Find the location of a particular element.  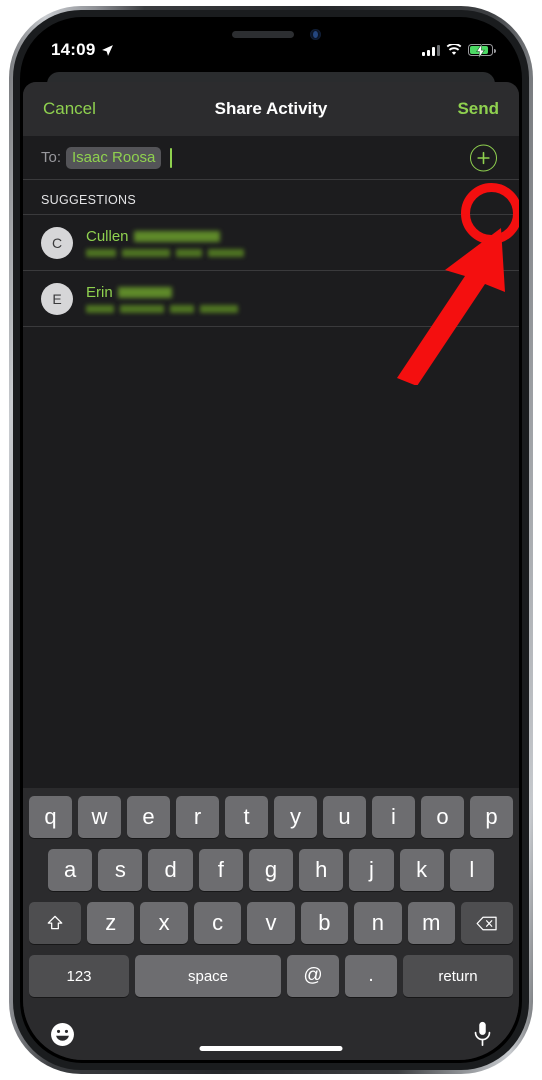

suggestion-text: Erin is located at coordinates (162, 298).